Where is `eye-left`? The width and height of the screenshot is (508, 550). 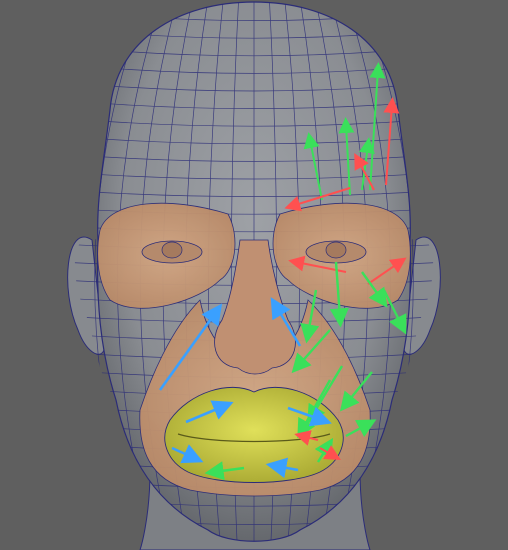 eye-left is located at coordinates (172, 252).